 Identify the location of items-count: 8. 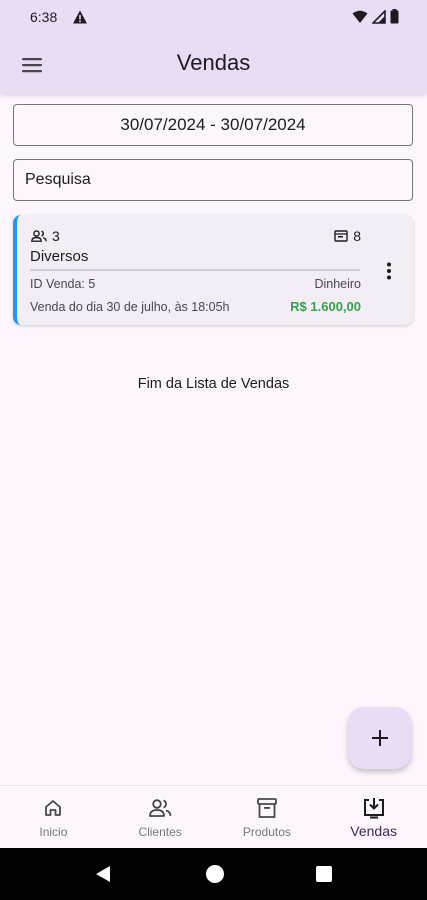
(347, 236).